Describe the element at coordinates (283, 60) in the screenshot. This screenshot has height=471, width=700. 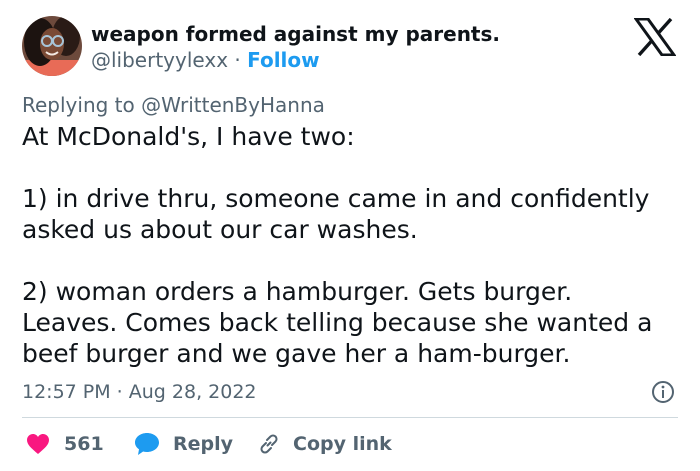
I see `follow-button: Follow` at that location.